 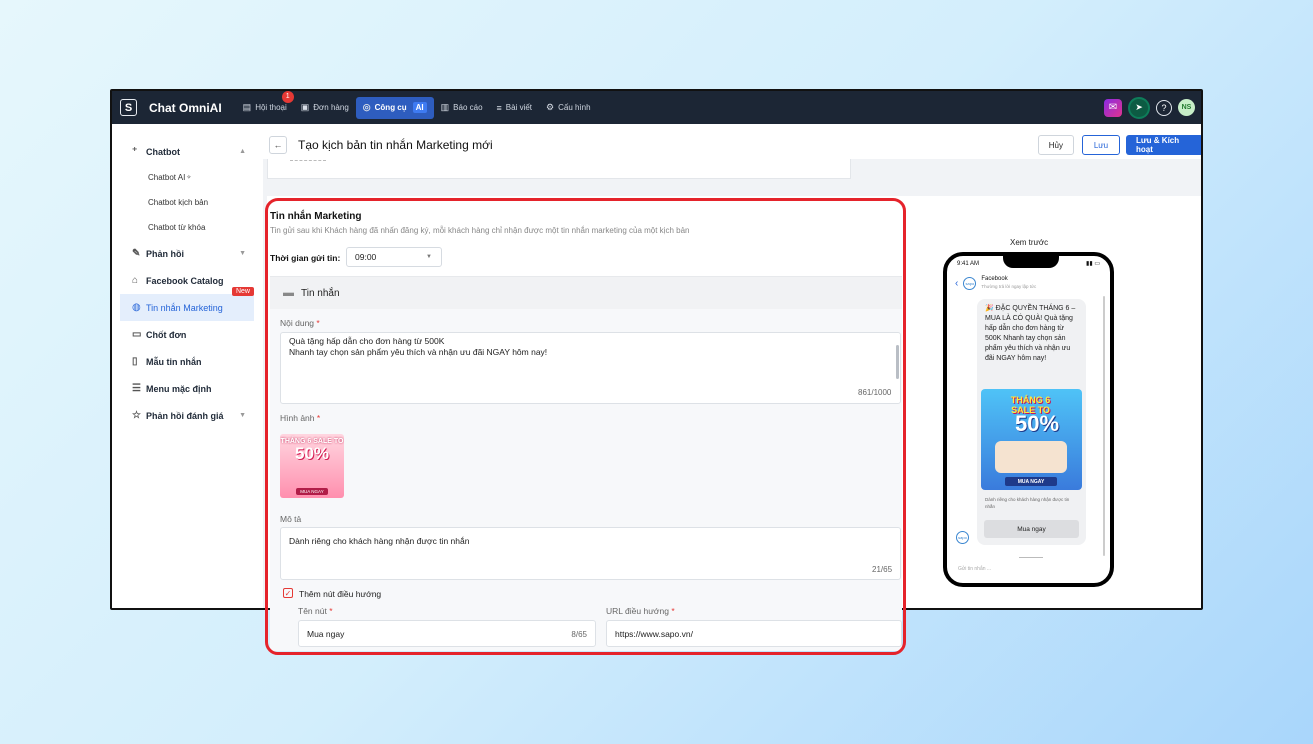 What do you see at coordinates (135, 280) in the screenshot?
I see `shop-icon: ⌂` at bounding box center [135, 280].